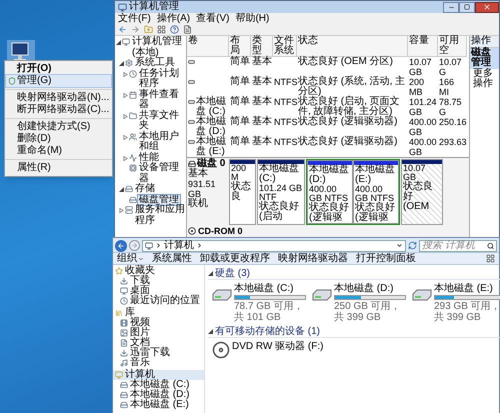  I want to click on disk-size: 931.51 GB, so click(202, 189).